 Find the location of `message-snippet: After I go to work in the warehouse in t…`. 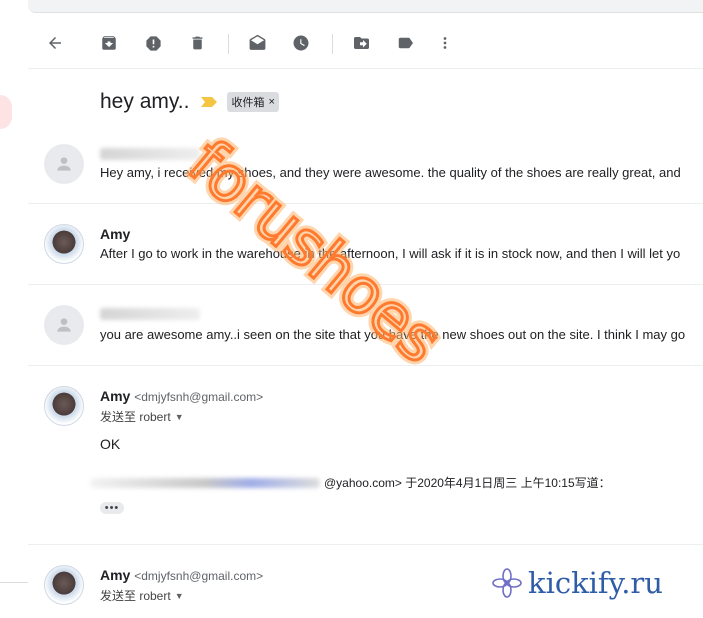

message-snippet: After I go to work in the warehouse in t… is located at coordinates (390, 253).